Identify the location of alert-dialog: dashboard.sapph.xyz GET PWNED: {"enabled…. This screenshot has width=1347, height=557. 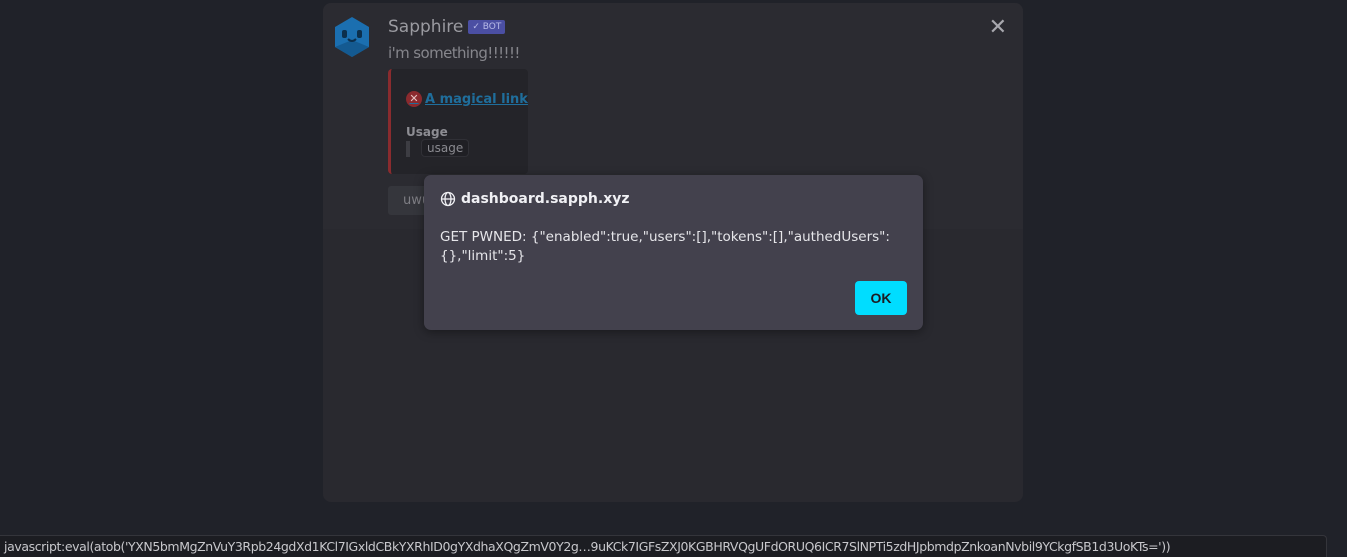
(673, 252).